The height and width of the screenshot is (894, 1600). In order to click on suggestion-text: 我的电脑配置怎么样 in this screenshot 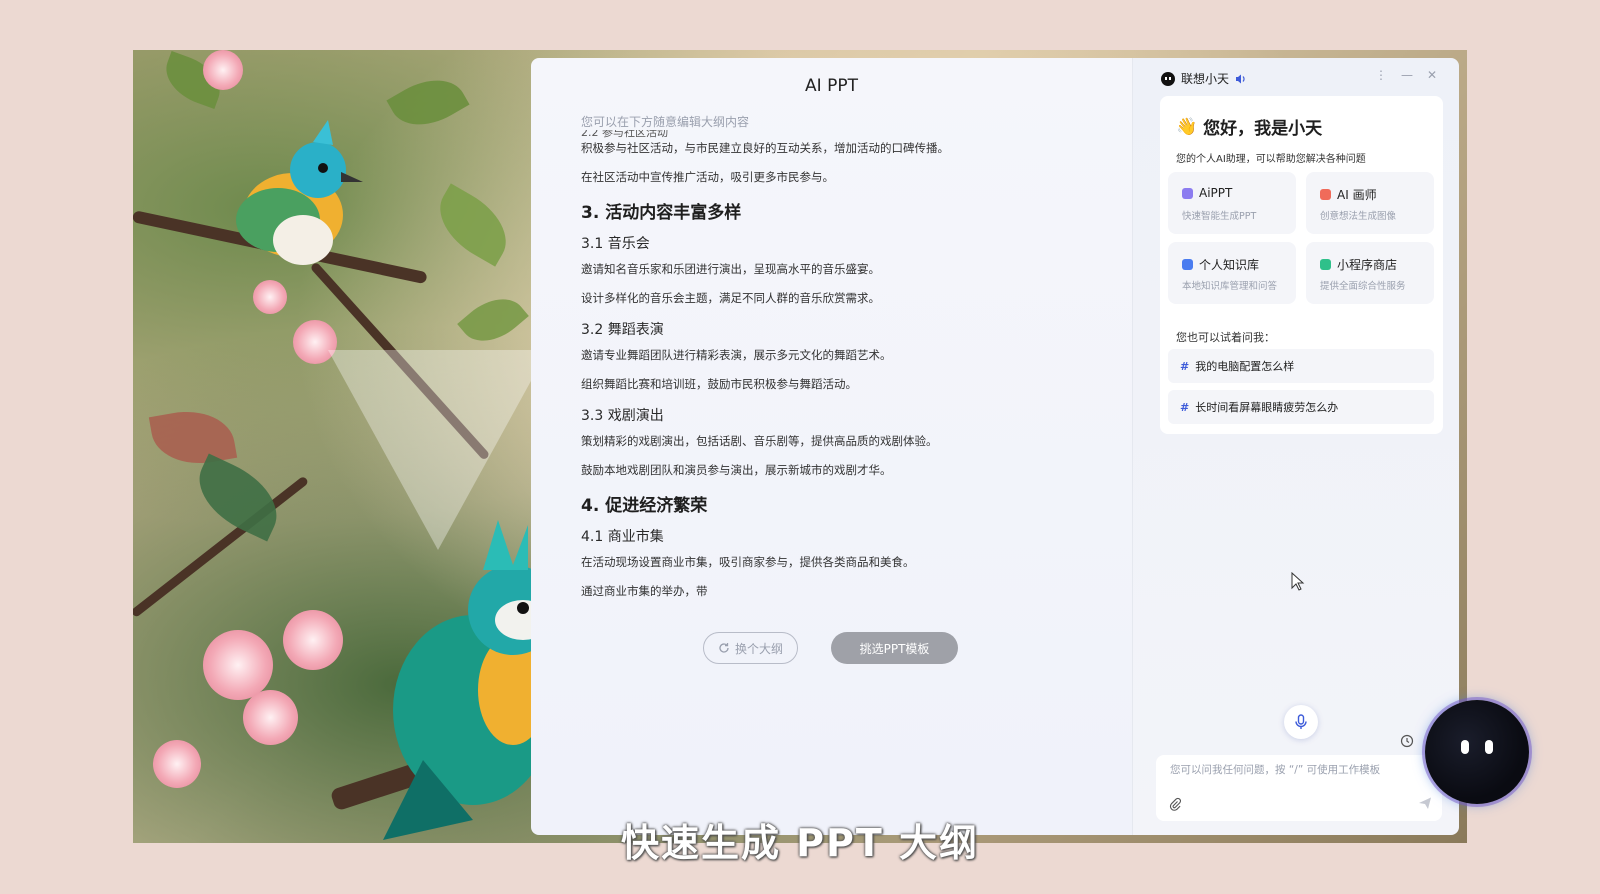, I will do `click(1245, 366)`.